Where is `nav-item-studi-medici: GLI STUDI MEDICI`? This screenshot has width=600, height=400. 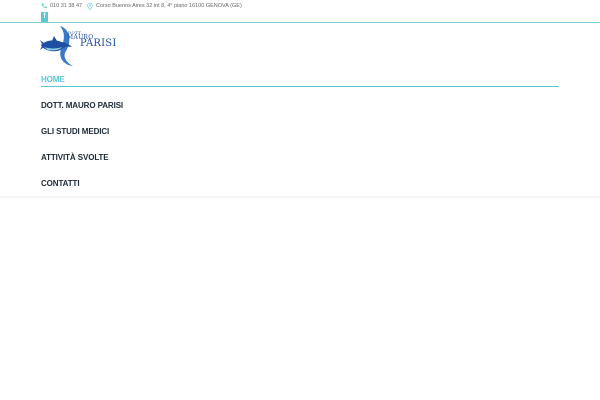 nav-item-studi-medici: GLI STUDI MEDICI is located at coordinates (300, 136).